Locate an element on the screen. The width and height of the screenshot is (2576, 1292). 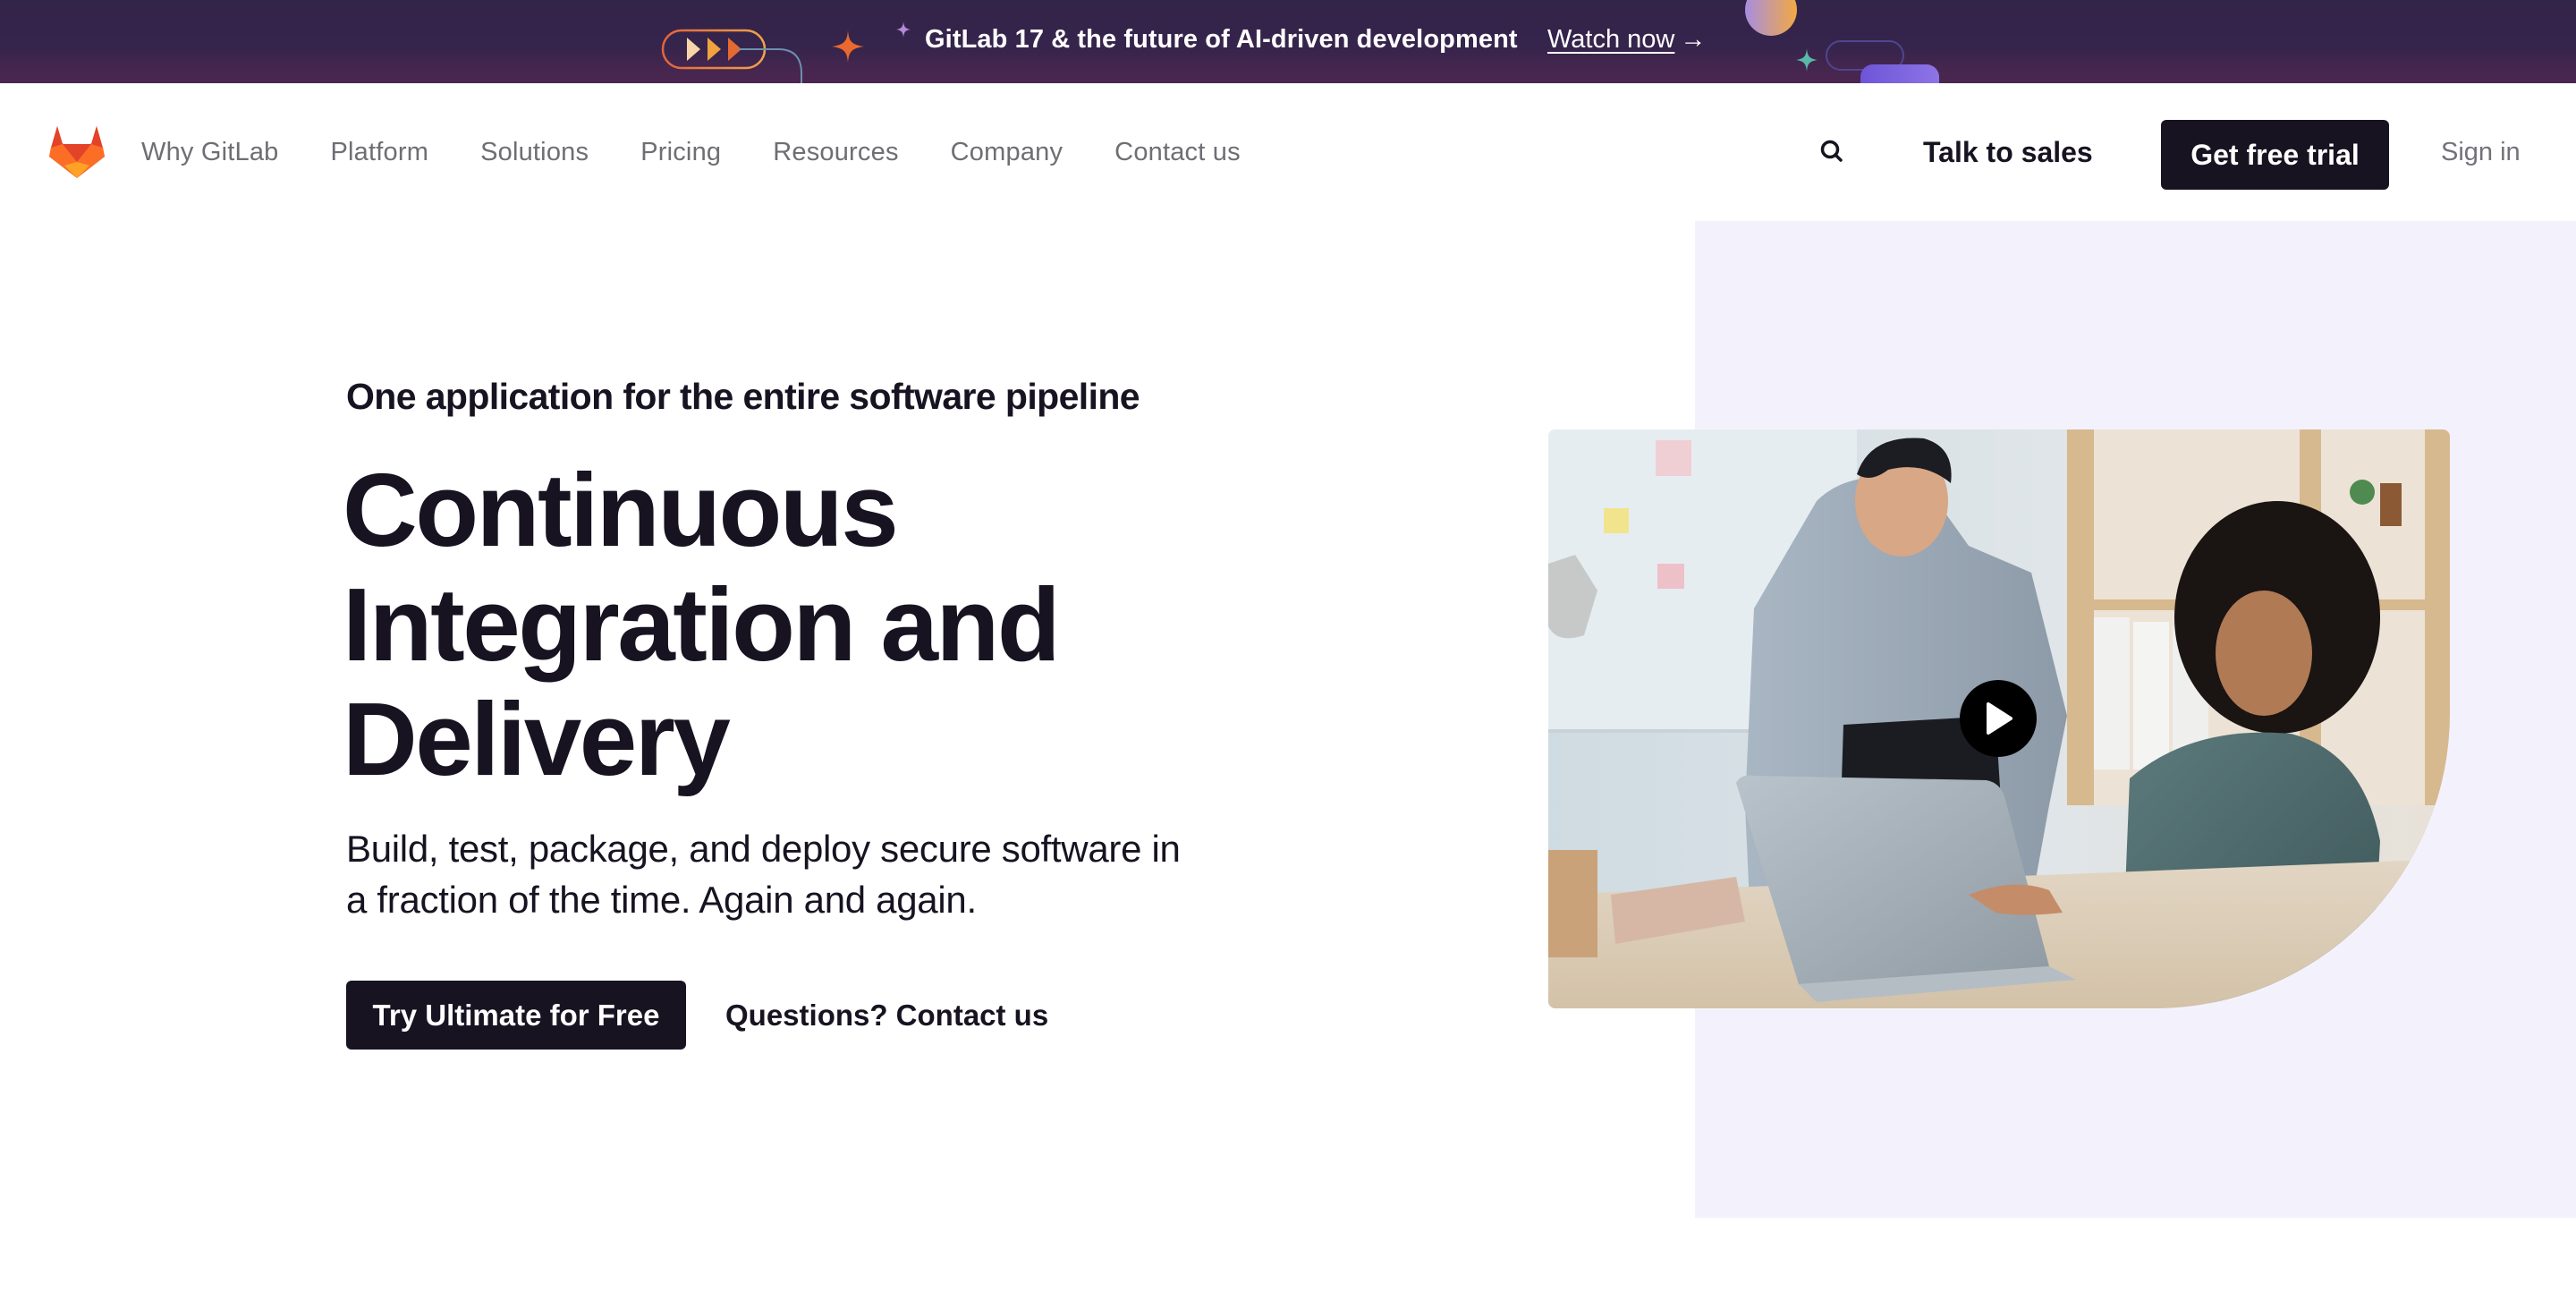
nav-why-gitlab: Why GitLab is located at coordinates (210, 152).